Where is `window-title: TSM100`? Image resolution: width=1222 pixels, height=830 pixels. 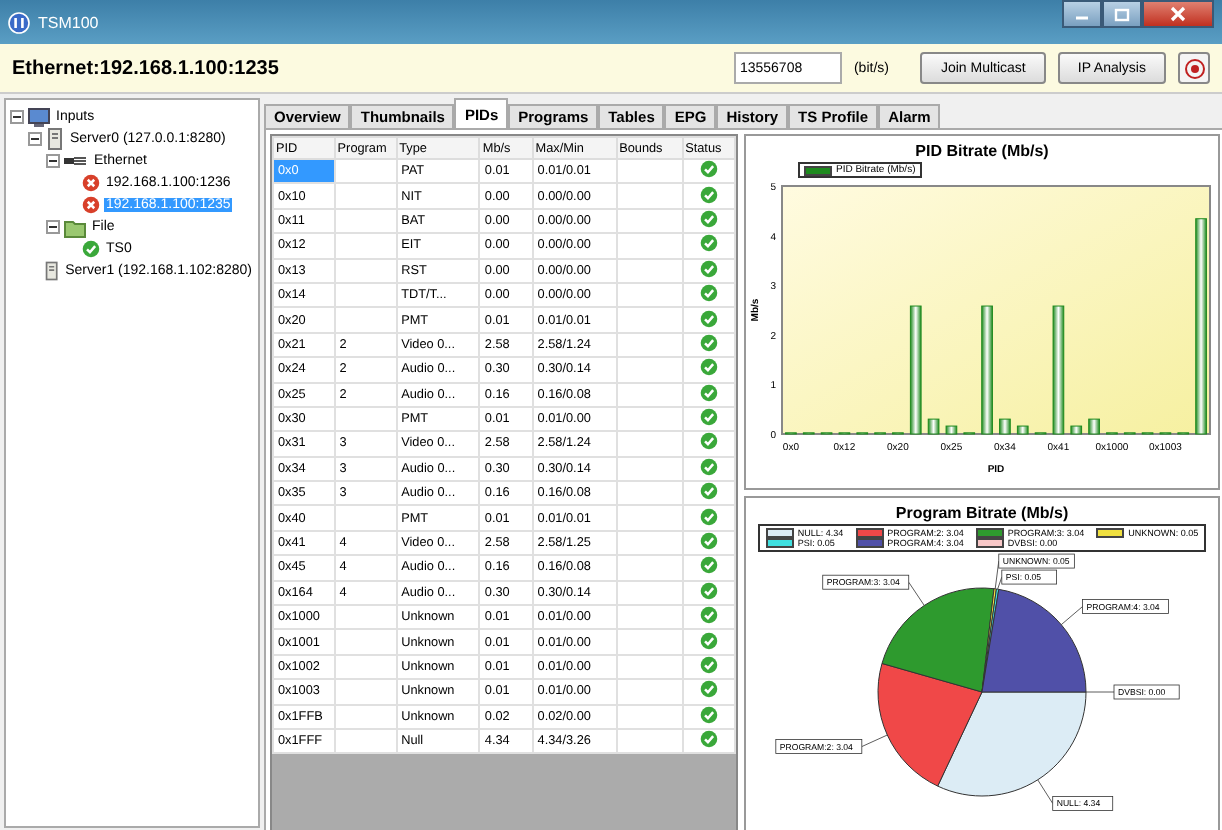 window-title: TSM100 is located at coordinates (68, 22).